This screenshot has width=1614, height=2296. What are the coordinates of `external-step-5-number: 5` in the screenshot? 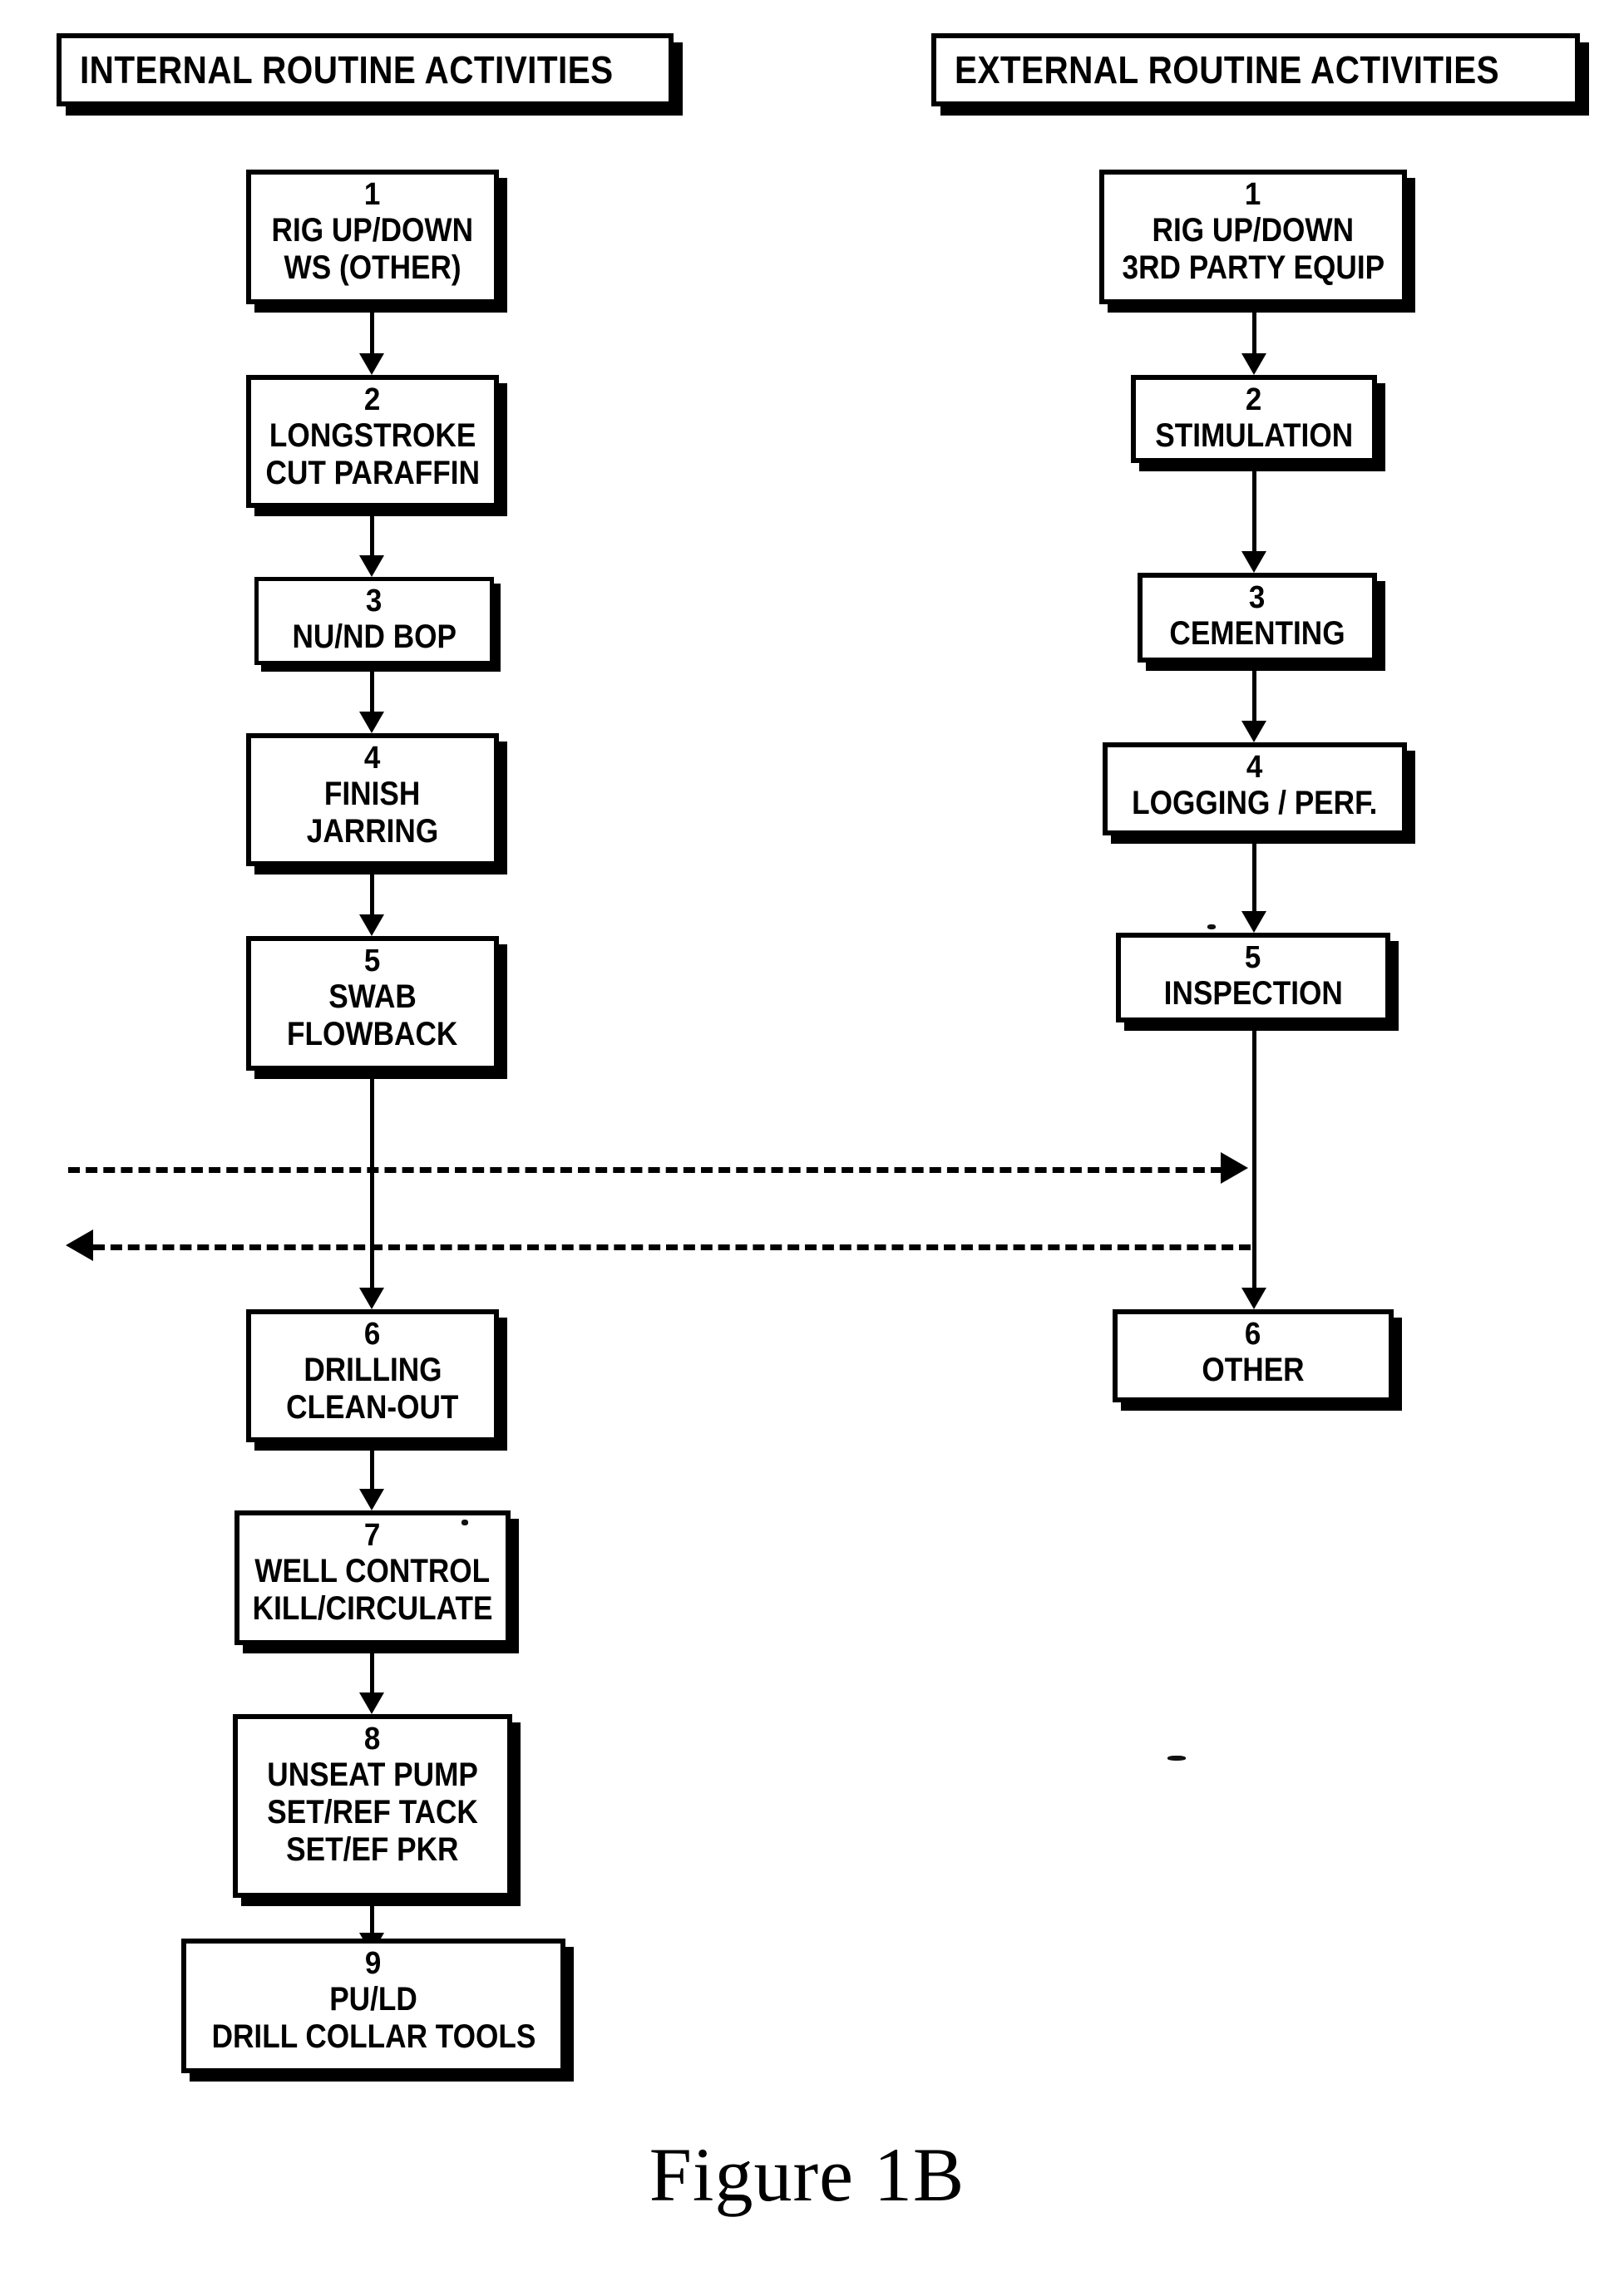 It's located at (1253, 957).